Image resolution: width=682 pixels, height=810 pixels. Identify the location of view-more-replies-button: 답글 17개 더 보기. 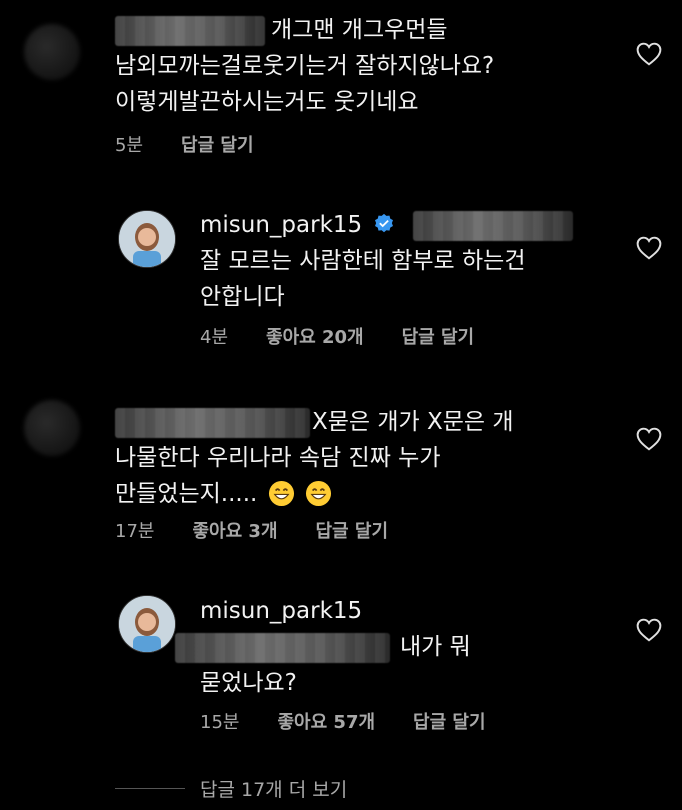
(273, 788).